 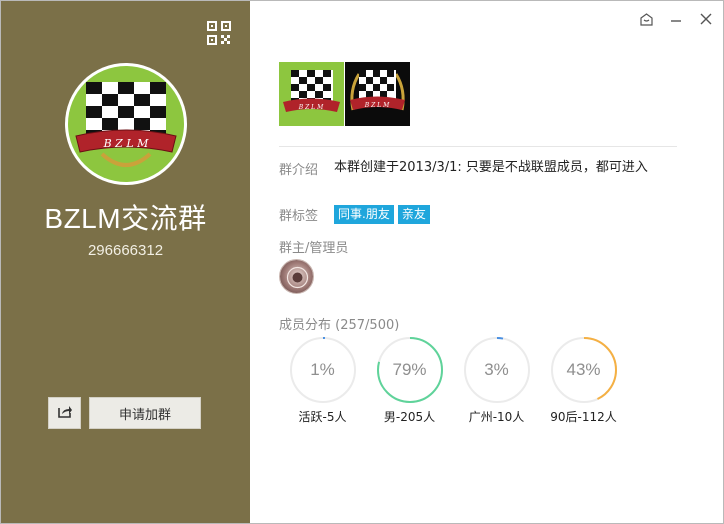 What do you see at coordinates (676, 19) in the screenshot?
I see `minimize-icon` at bounding box center [676, 19].